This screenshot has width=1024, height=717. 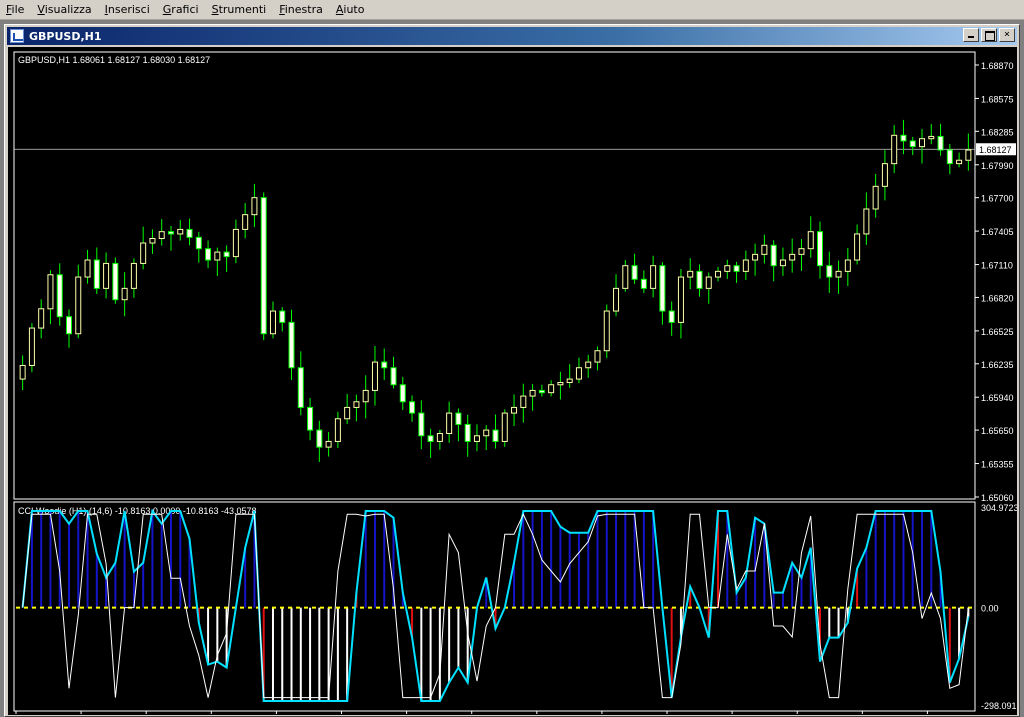 I want to click on menu-label-rest: trumenti, so click(x=242, y=9).